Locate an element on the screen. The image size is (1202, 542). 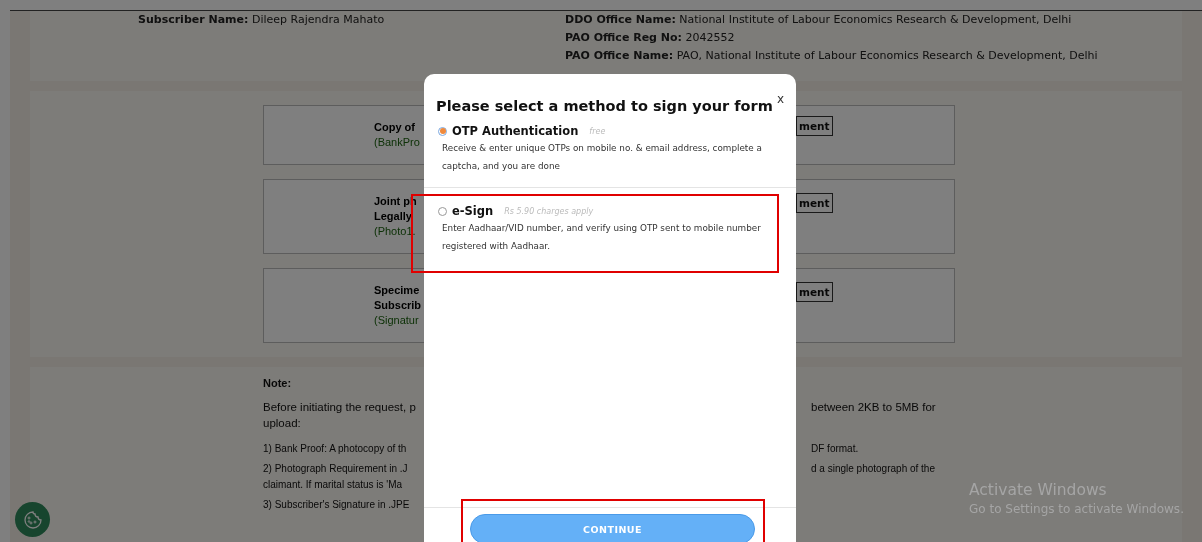
file-hint: (BankPro is located at coordinates (397, 142).